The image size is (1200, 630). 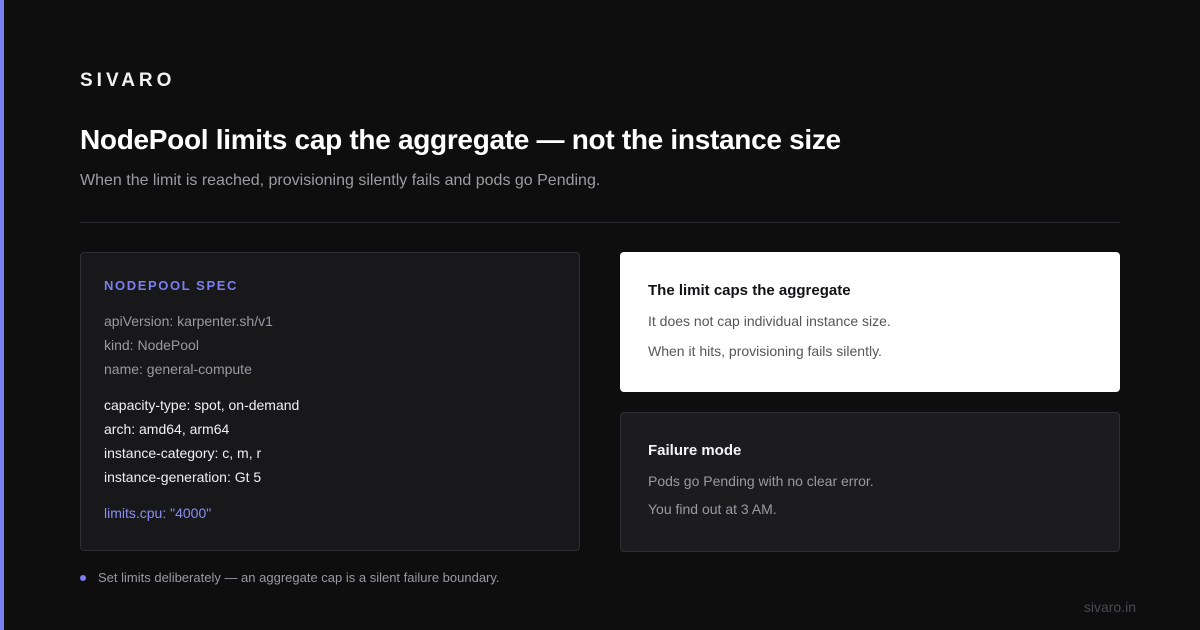 I want to click on spec-line-instance-generation: instance-generation: Gt 5, so click(x=183, y=477).